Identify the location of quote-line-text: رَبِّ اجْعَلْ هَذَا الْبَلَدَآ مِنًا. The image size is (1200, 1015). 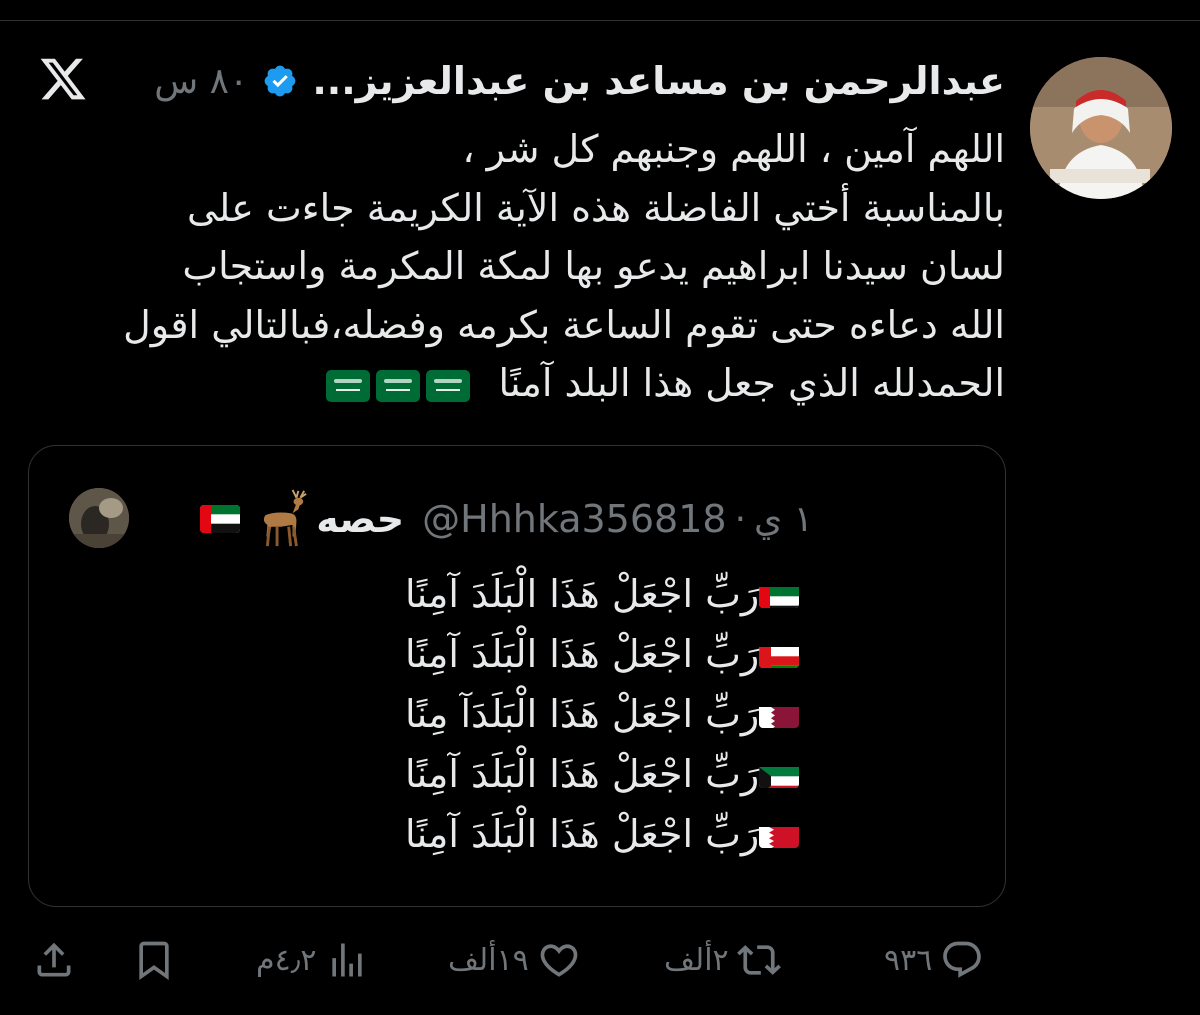
(582, 714).